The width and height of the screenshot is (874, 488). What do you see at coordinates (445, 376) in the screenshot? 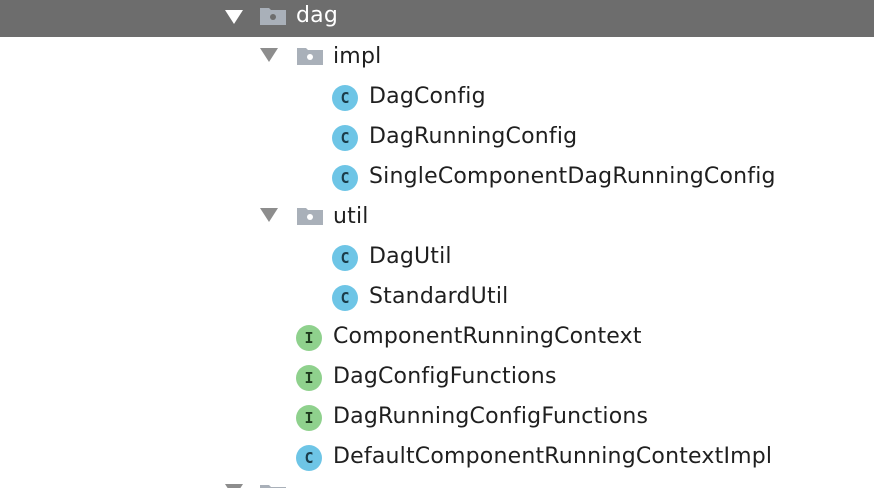
I see `tree-node-label: DagConfigFunctions` at bounding box center [445, 376].